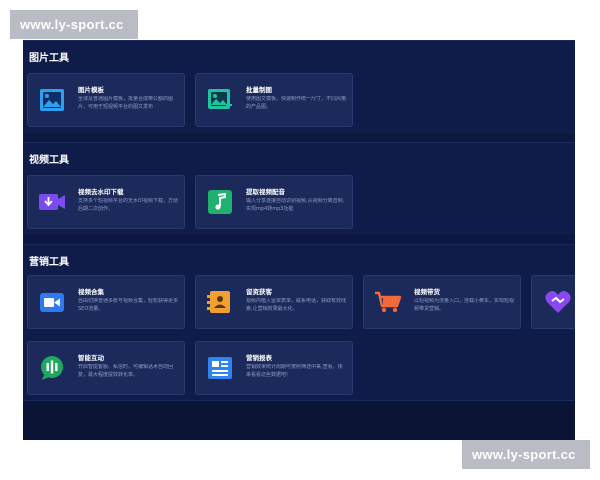 The height and width of the screenshot is (480, 600). Describe the element at coordinates (259, 358) in the screenshot. I see `card-title: 营销报表` at that location.